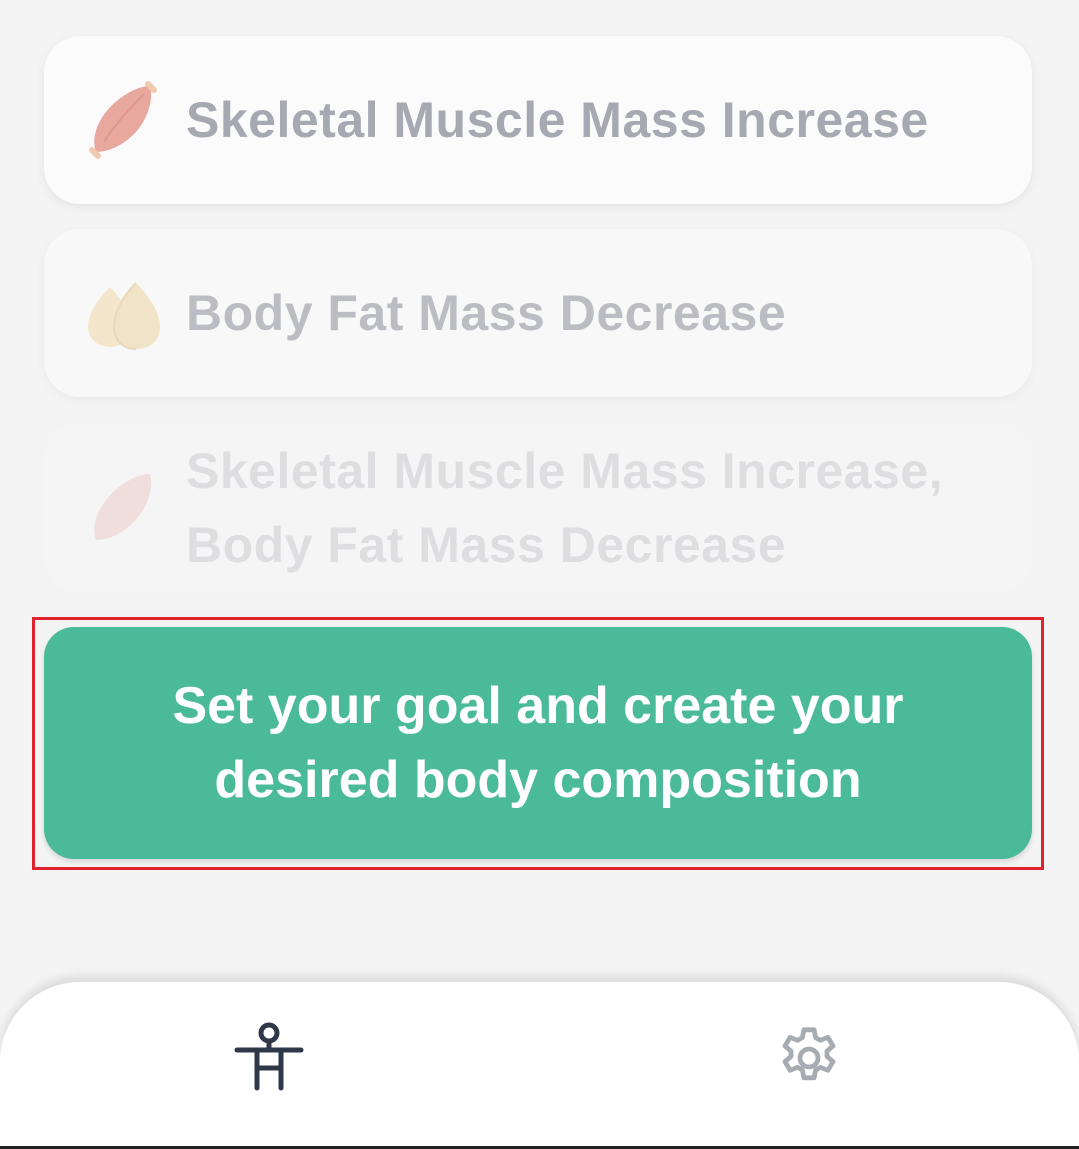 Image resolution: width=1079 pixels, height=1149 pixels. What do you see at coordinates (124, 313) in the screenshot?
I see `fat-drop-icon` at bounding box center [124, 313].